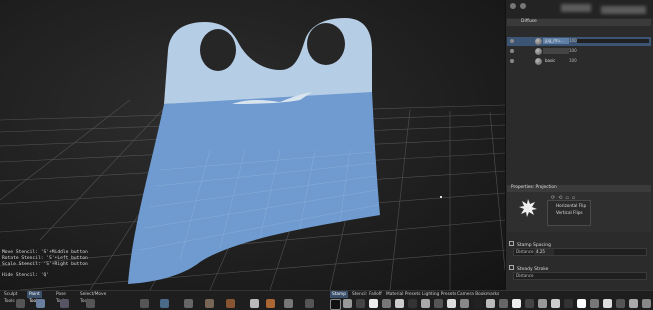  What do you see at coordinates (10, 297) in the screenshot?
I see `tab-sculpt-tools: Sculpt Tools` at bounding box center [10, 297].